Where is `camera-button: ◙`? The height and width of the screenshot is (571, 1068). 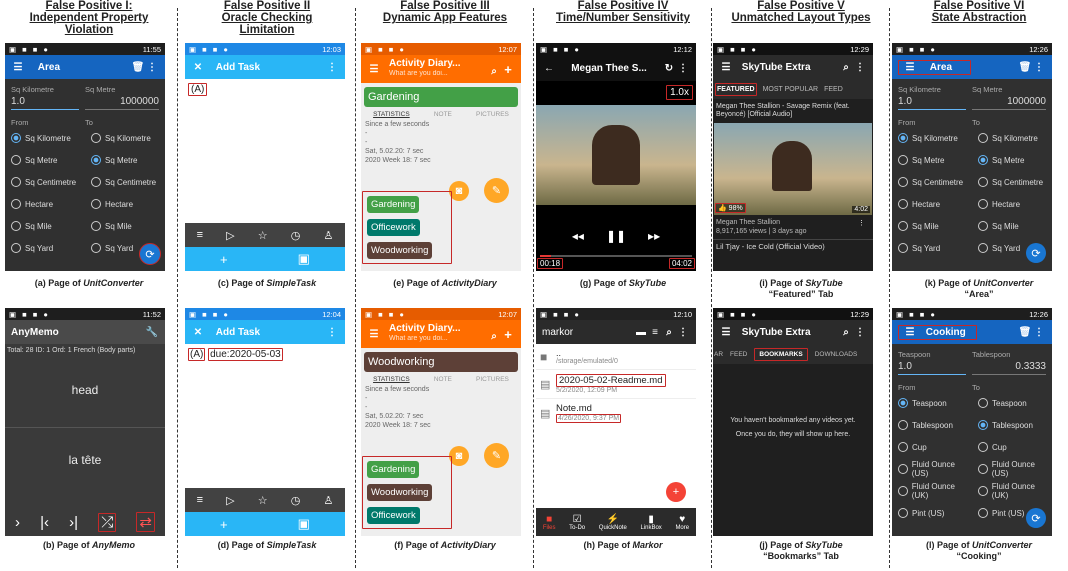
camera-button: ◙ is located at coordinates (459, 191).